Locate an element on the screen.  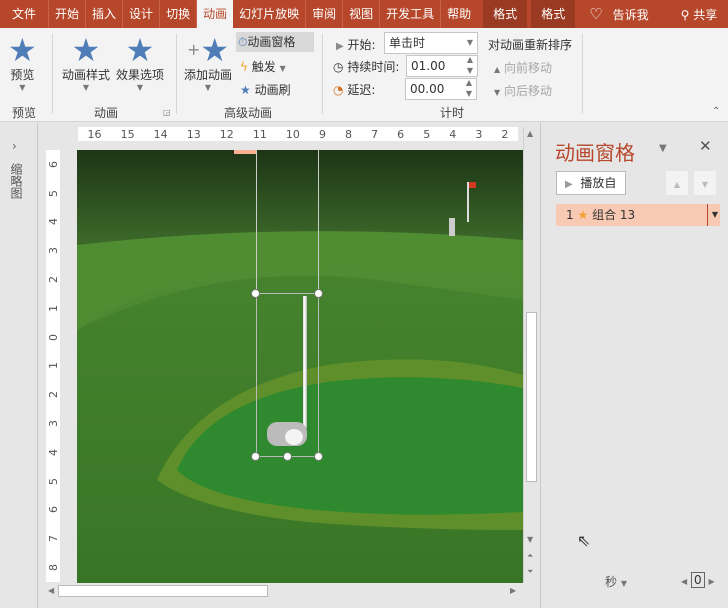
expand-chevron-icon: › is located at coordinates (14, 146).